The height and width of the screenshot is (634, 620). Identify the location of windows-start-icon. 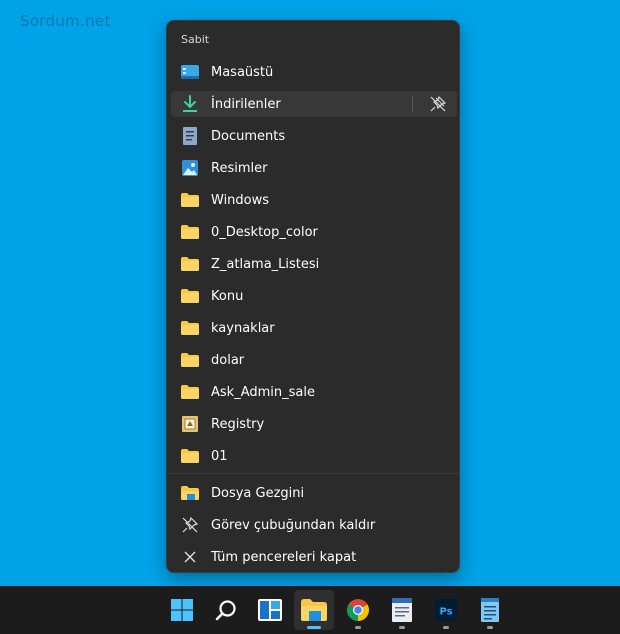
(182, 610).